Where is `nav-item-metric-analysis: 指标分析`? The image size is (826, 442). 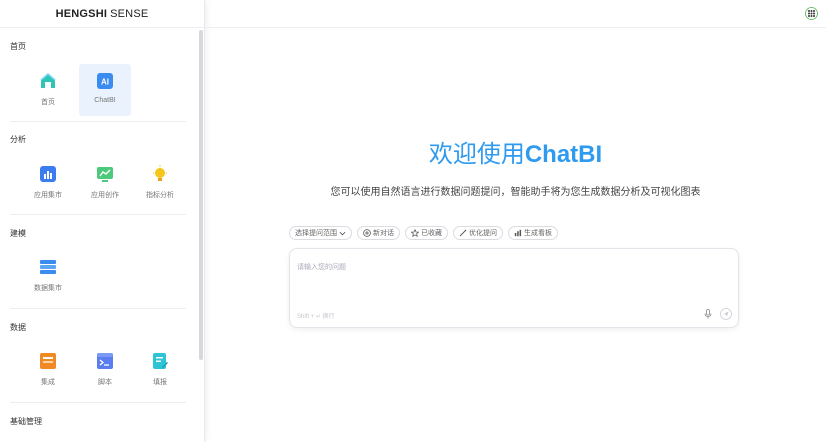 nav-item-metric-analysis: 指标分析 is located at coordinates (160, 183).